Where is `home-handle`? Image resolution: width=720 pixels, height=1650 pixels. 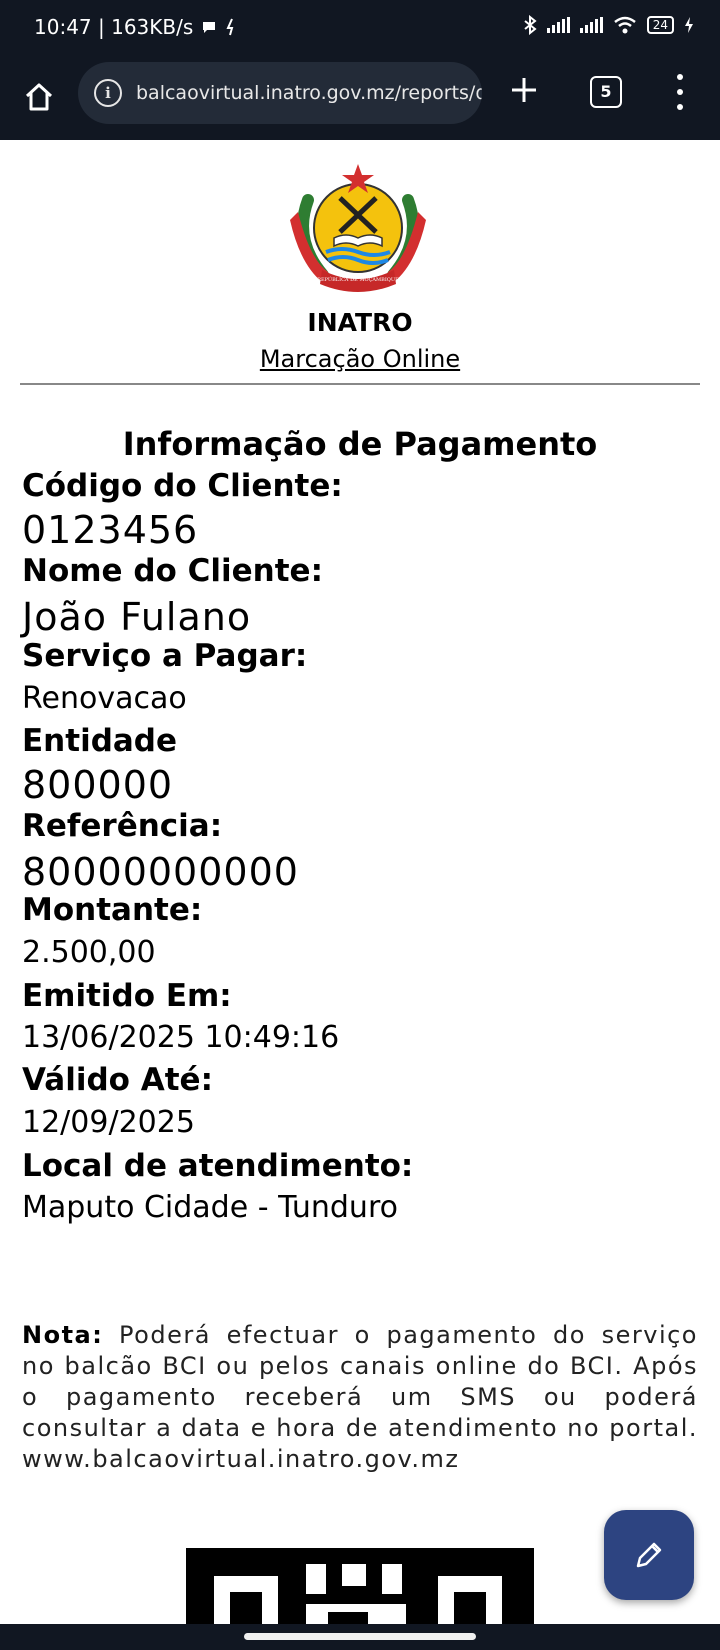
home-handle is located at coordinates (360, 1636).